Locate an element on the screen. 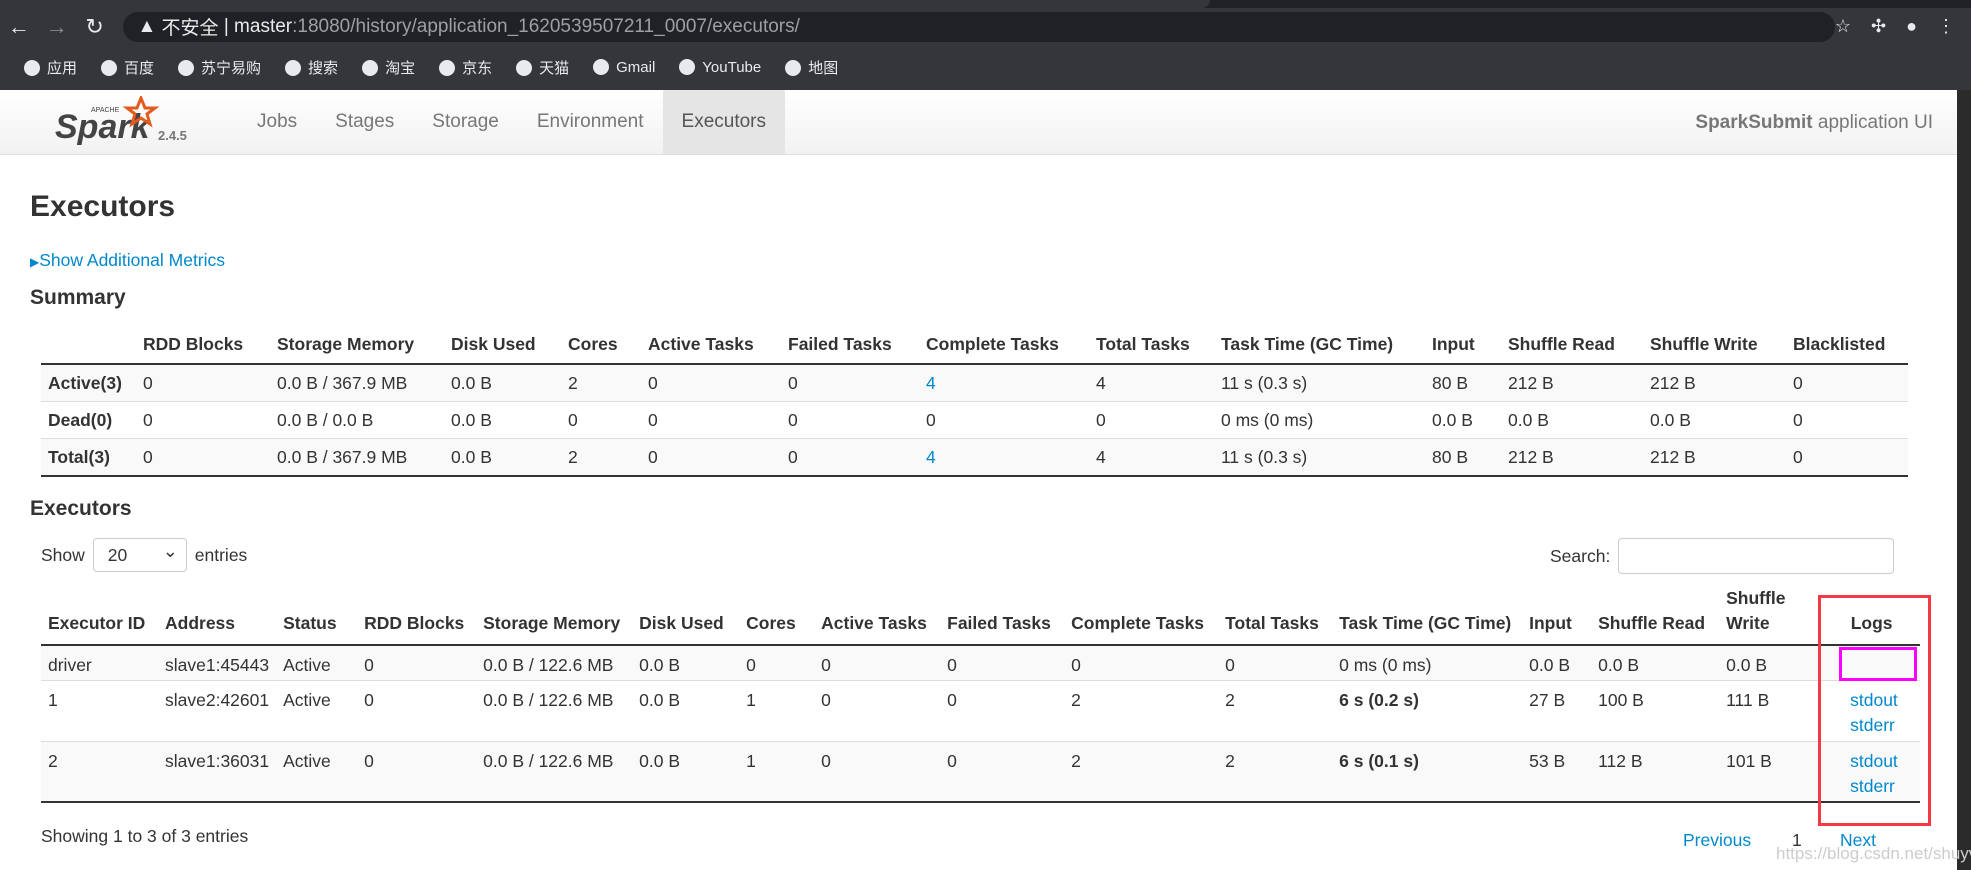  executor-cell: slave2:42601 is located at coordinates (217, 711).